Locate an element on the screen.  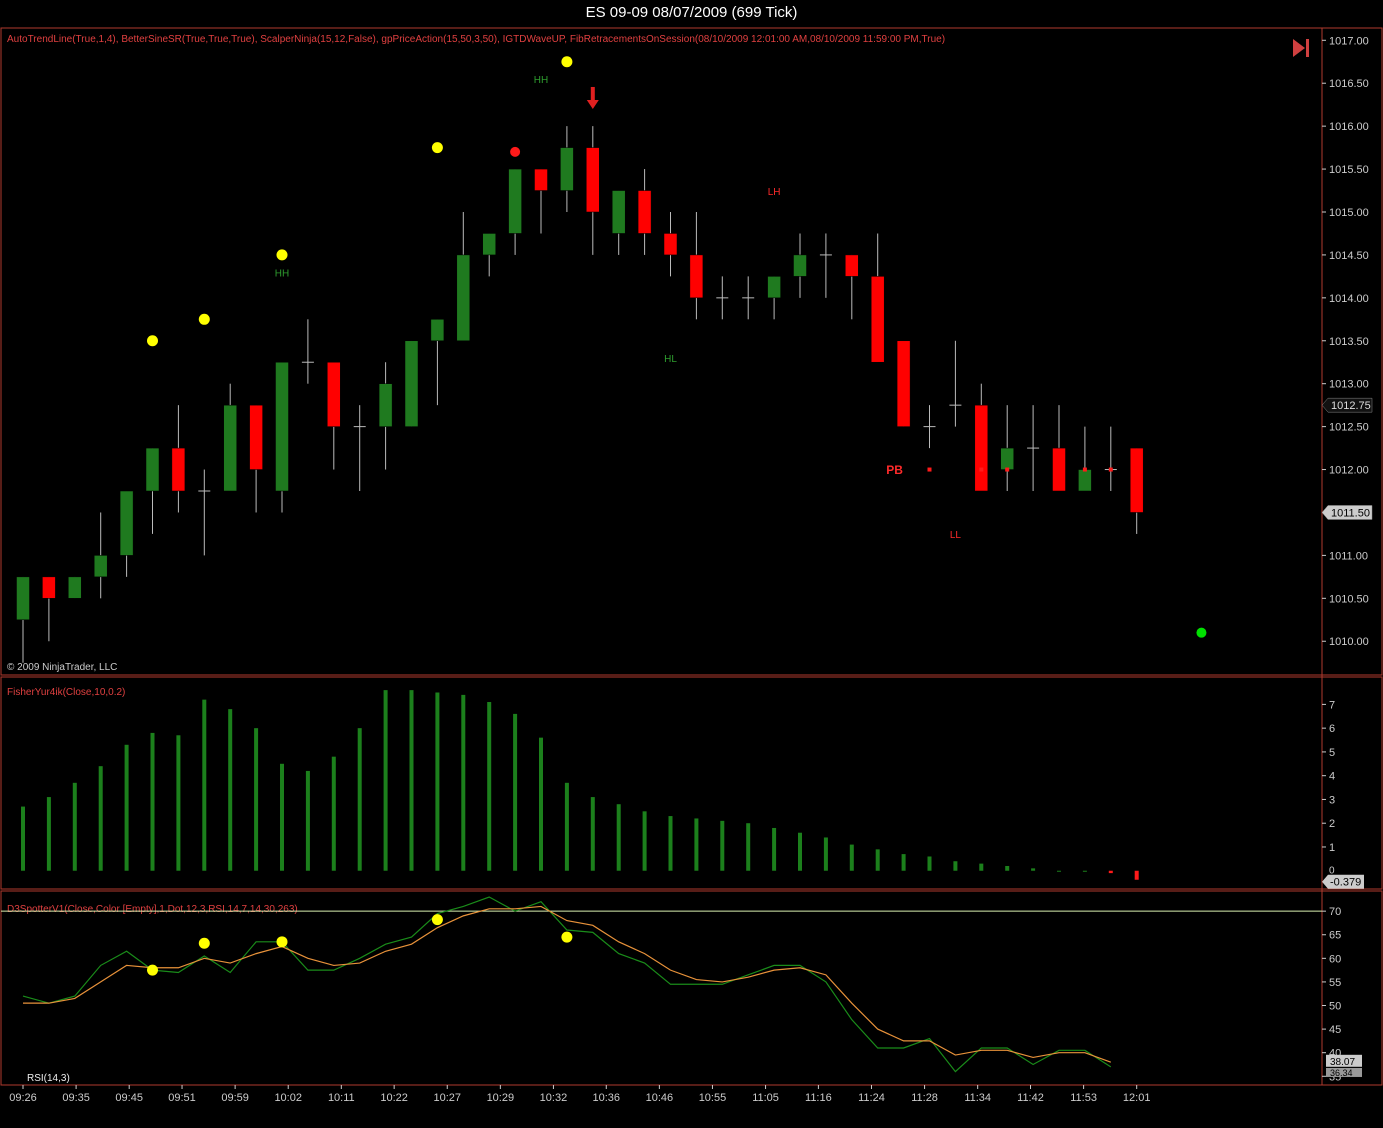
down-arrow-icon is located at coordinates (592, 97).